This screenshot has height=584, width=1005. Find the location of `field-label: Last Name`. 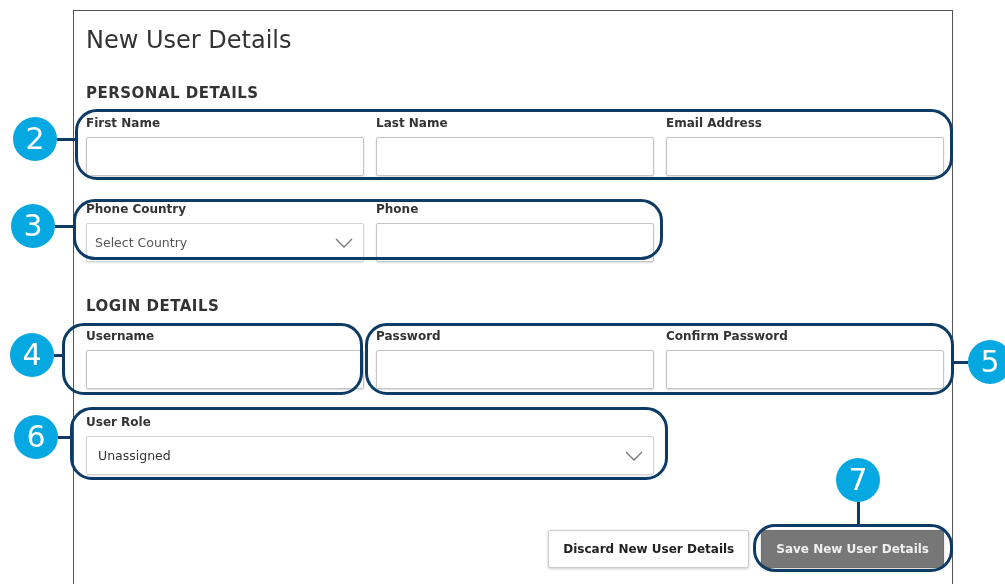

field-label: Last Name is located at coordinates (412, 123).